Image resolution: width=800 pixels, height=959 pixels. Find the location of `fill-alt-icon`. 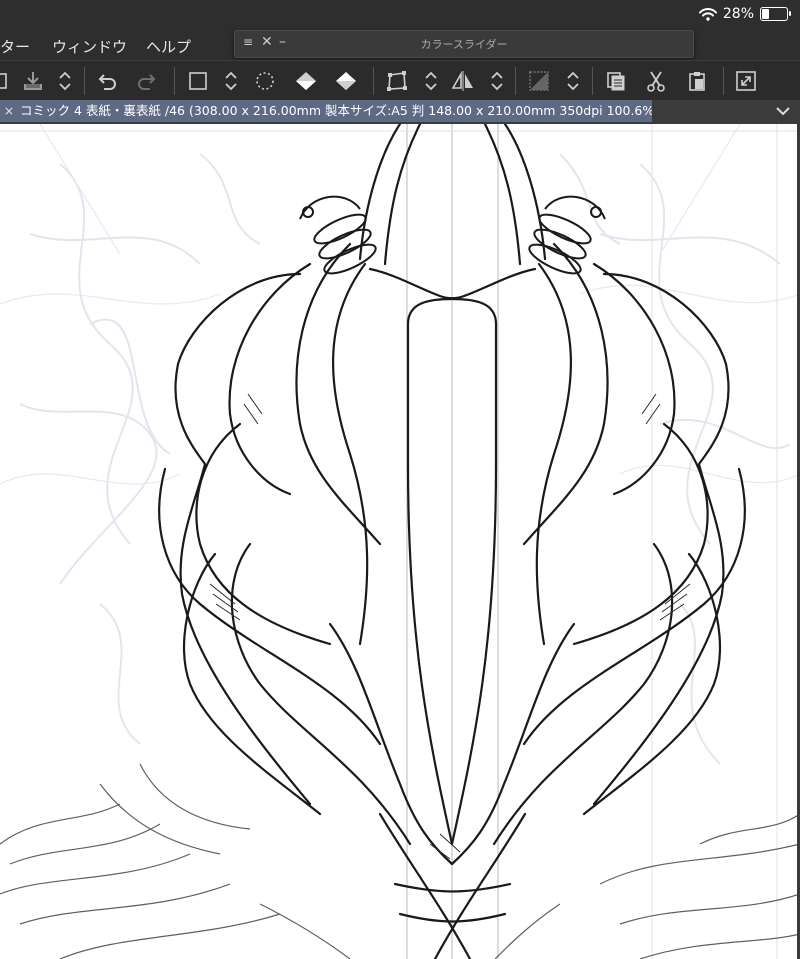

fill-alt-icon is located at coordinates (346, 81).